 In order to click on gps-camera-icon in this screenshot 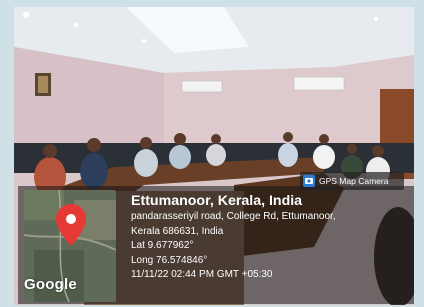, I will do `click(309, 181)`.